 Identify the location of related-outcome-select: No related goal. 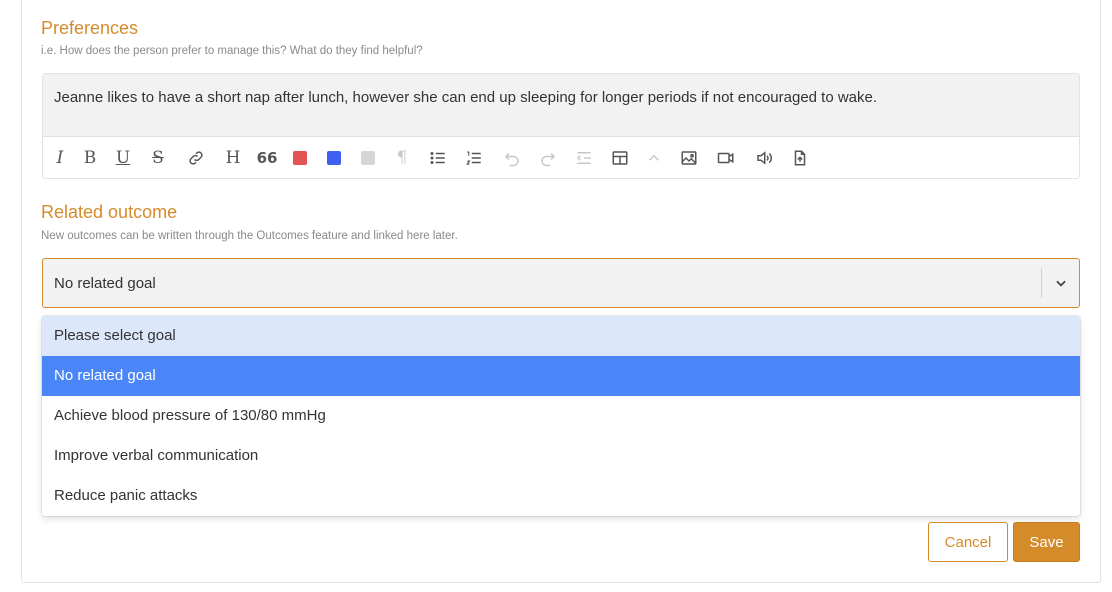
(561, 283).